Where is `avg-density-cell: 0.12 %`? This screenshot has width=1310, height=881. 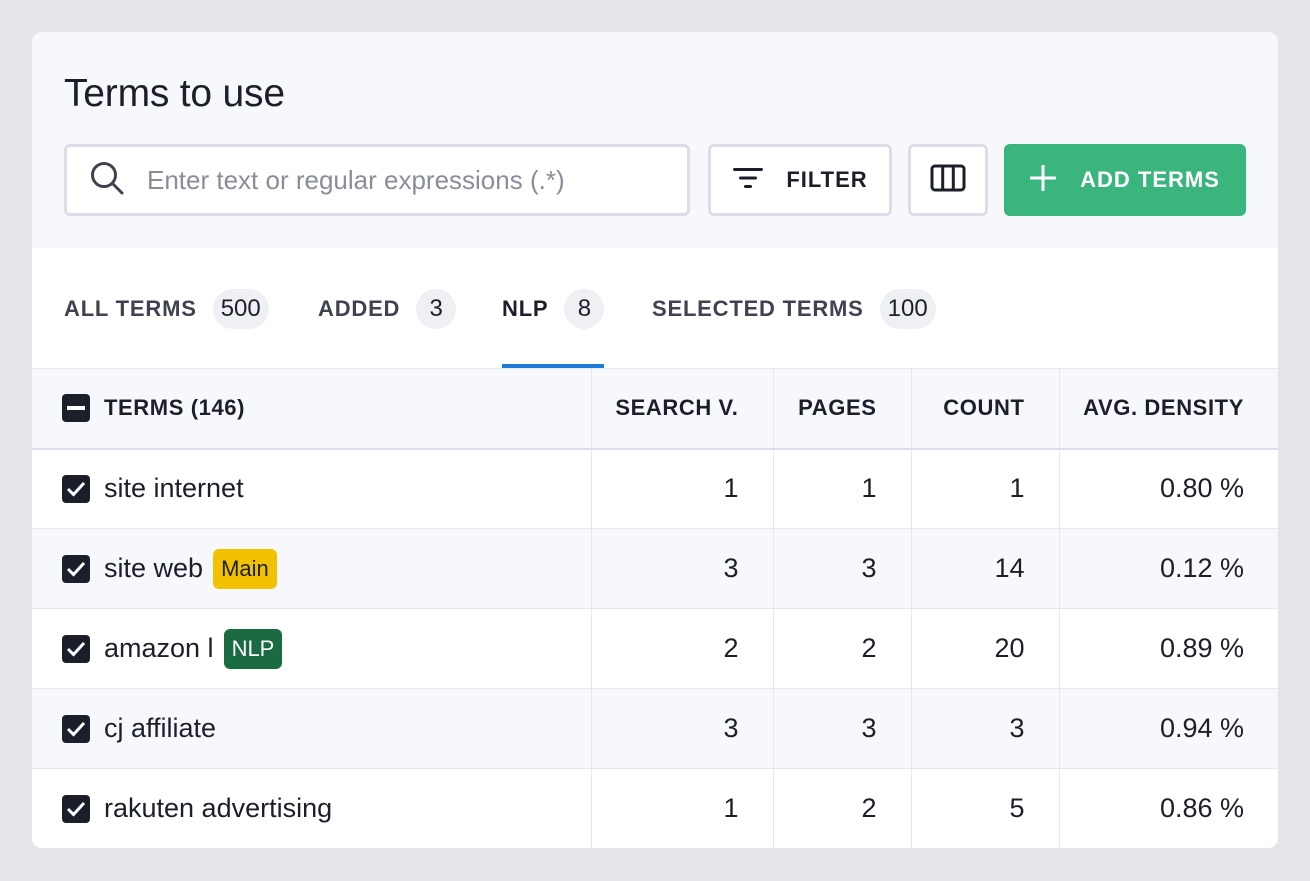
avg-density-cell: 0.12 % is located at coordinates (1201, 568).